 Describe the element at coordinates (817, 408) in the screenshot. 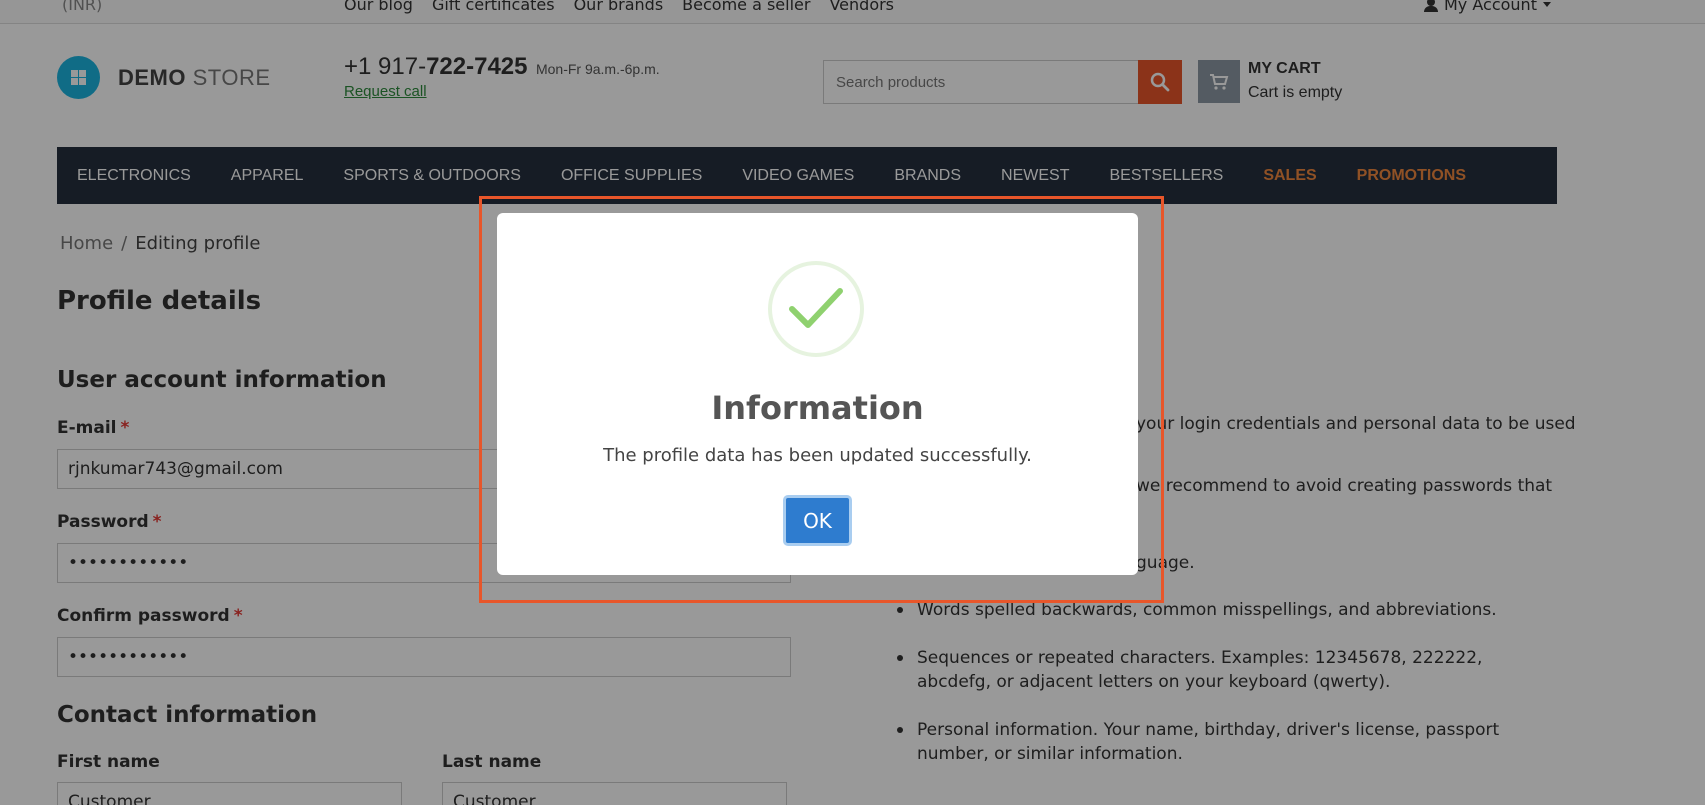

I see `dialog-title: Information` at that location.